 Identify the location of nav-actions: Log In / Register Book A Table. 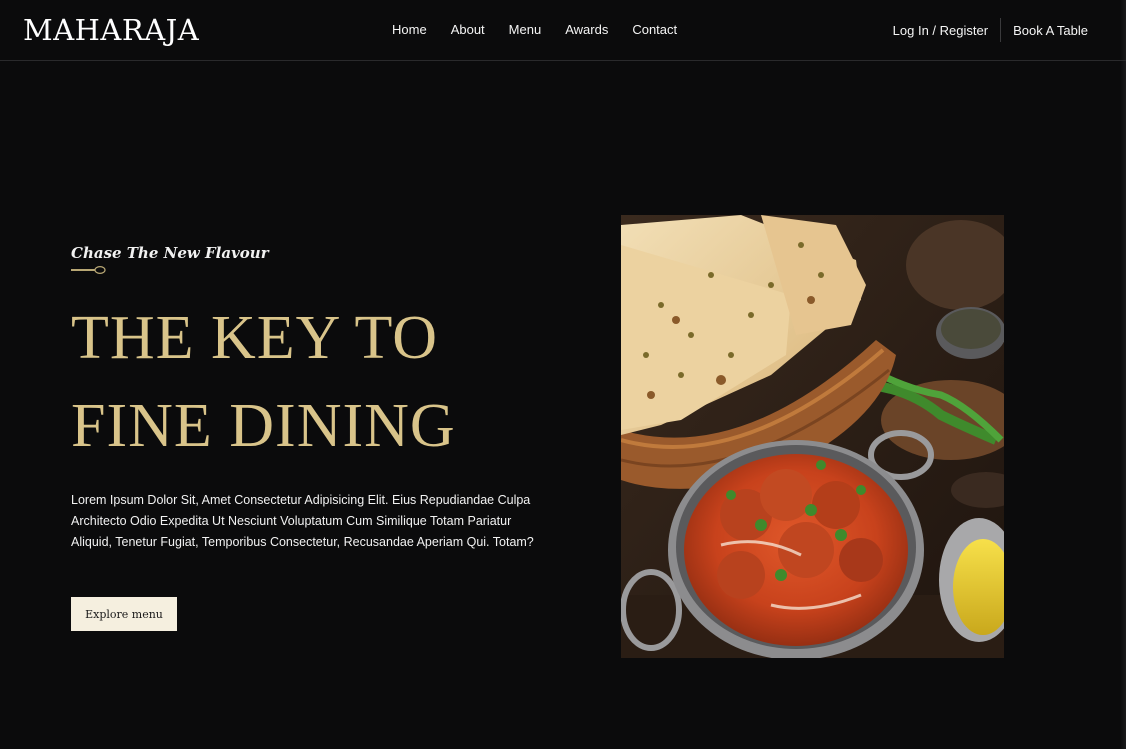
(990, 30).